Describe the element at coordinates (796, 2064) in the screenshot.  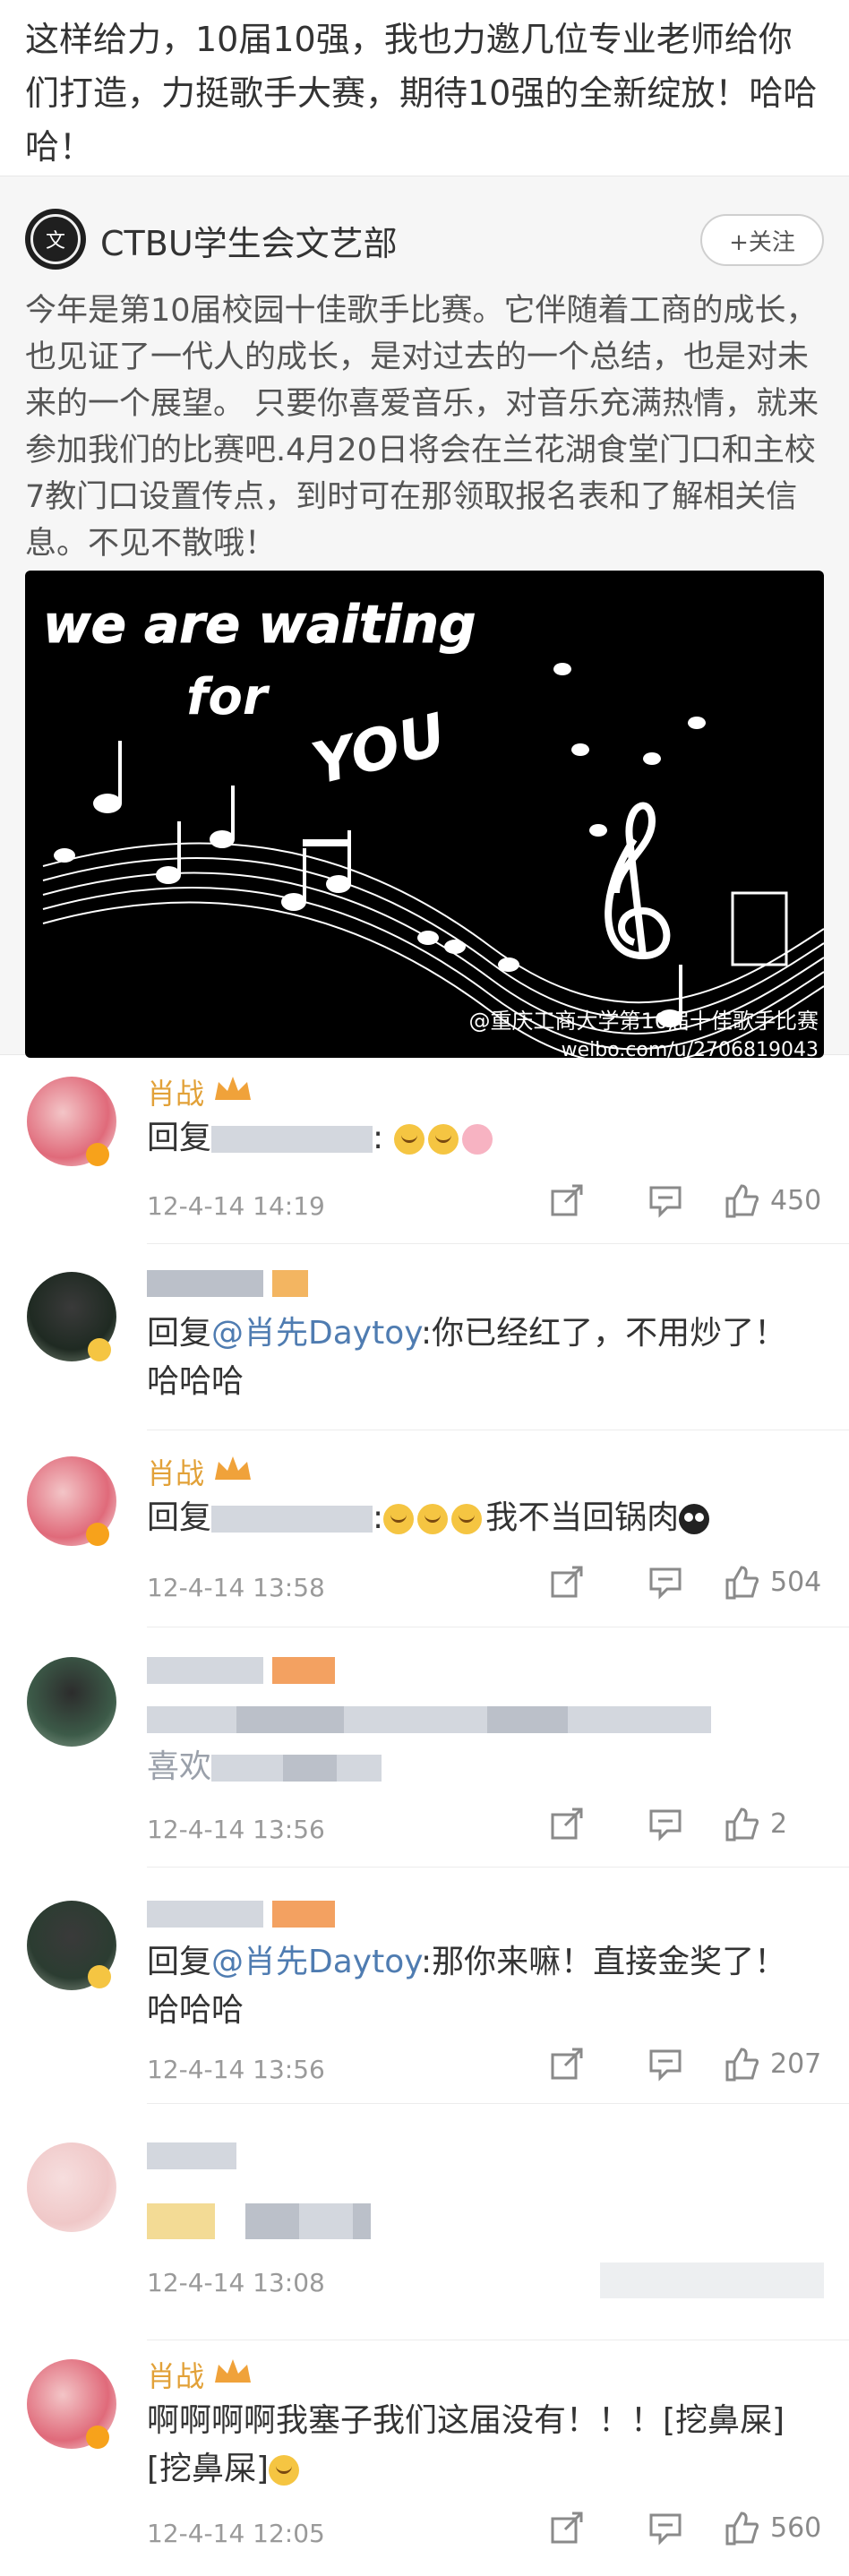
I see `like-count: 207` at that location.